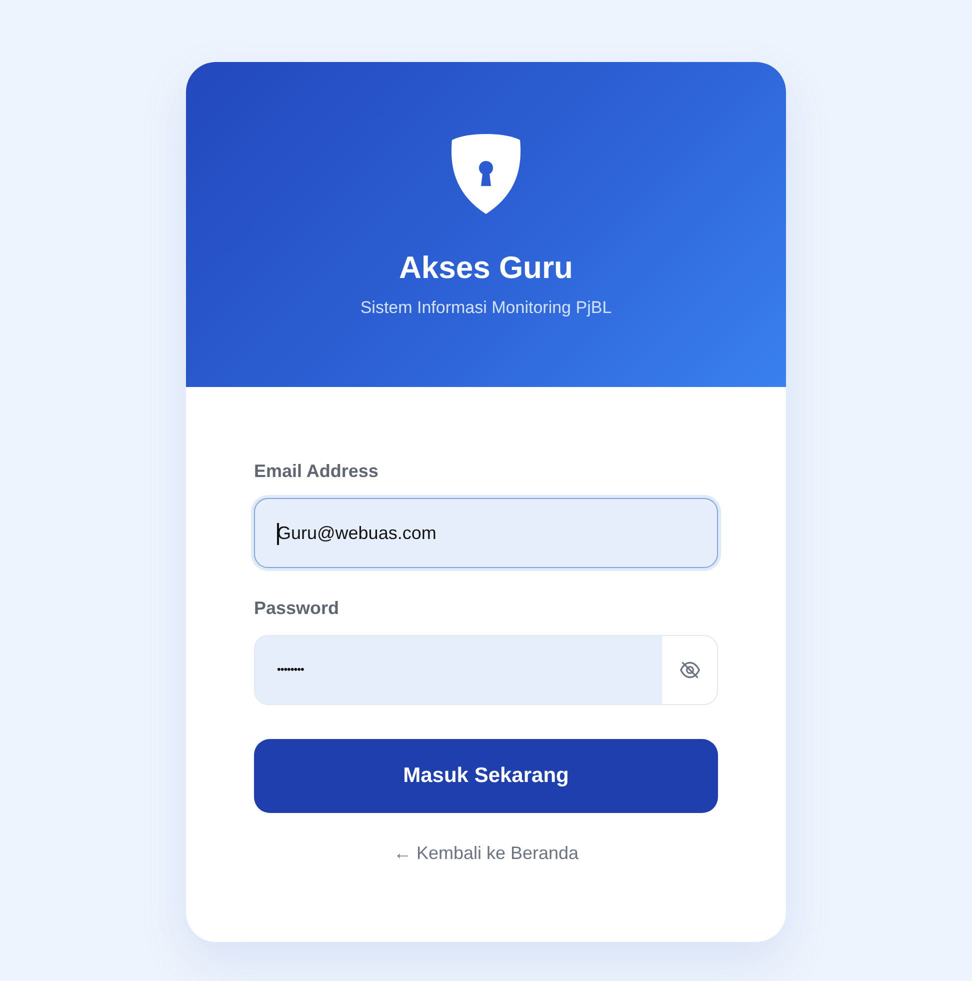 This screenshot has width=972, height=981. Describe the element at coordinates (486, 670) in the screenshot. I see `password-field: ••••••••` at that location.